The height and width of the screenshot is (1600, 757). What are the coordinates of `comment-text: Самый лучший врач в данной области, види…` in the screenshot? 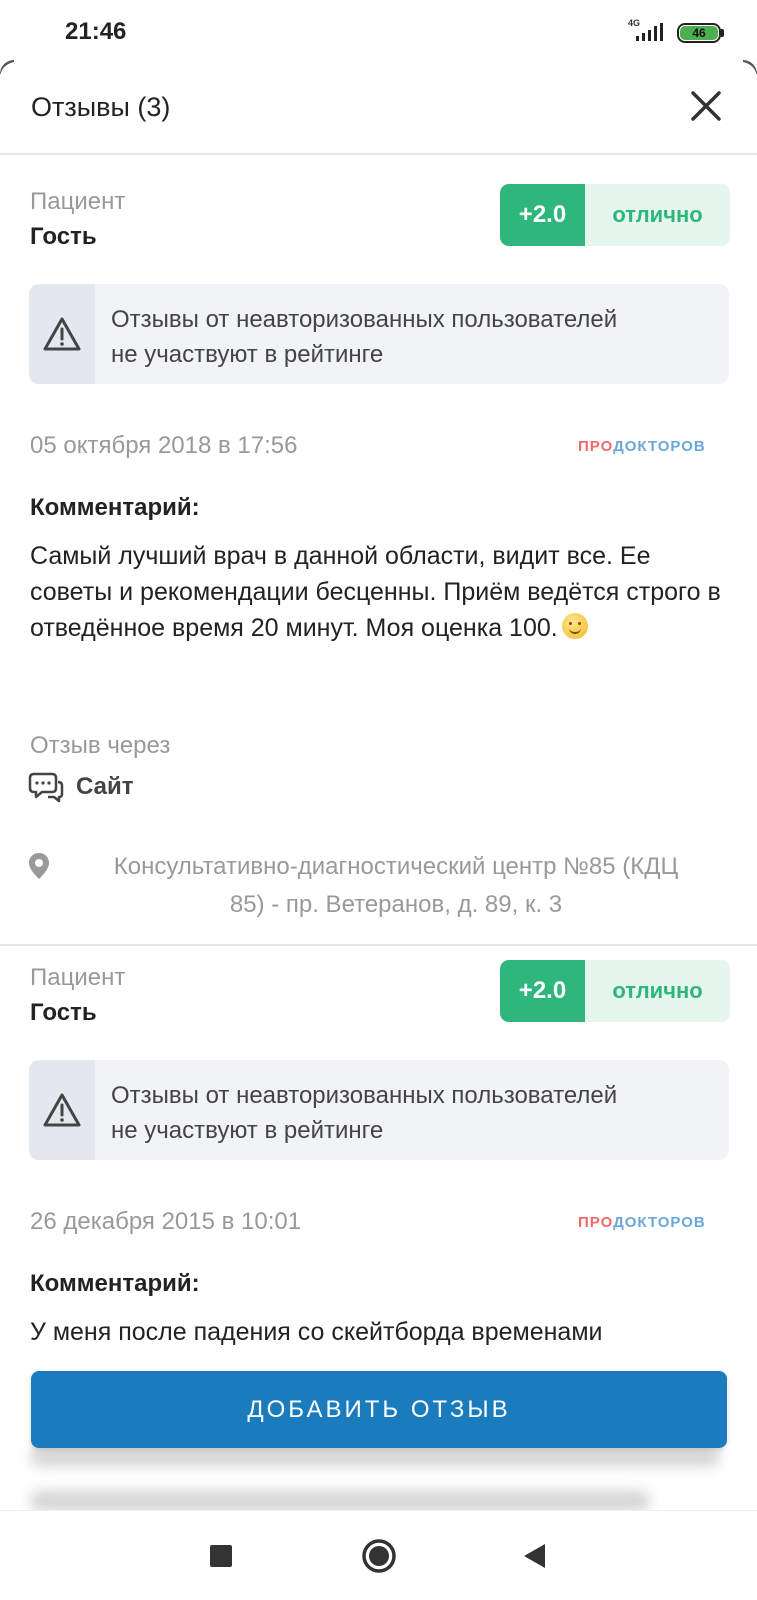 It's located at (380, 592).